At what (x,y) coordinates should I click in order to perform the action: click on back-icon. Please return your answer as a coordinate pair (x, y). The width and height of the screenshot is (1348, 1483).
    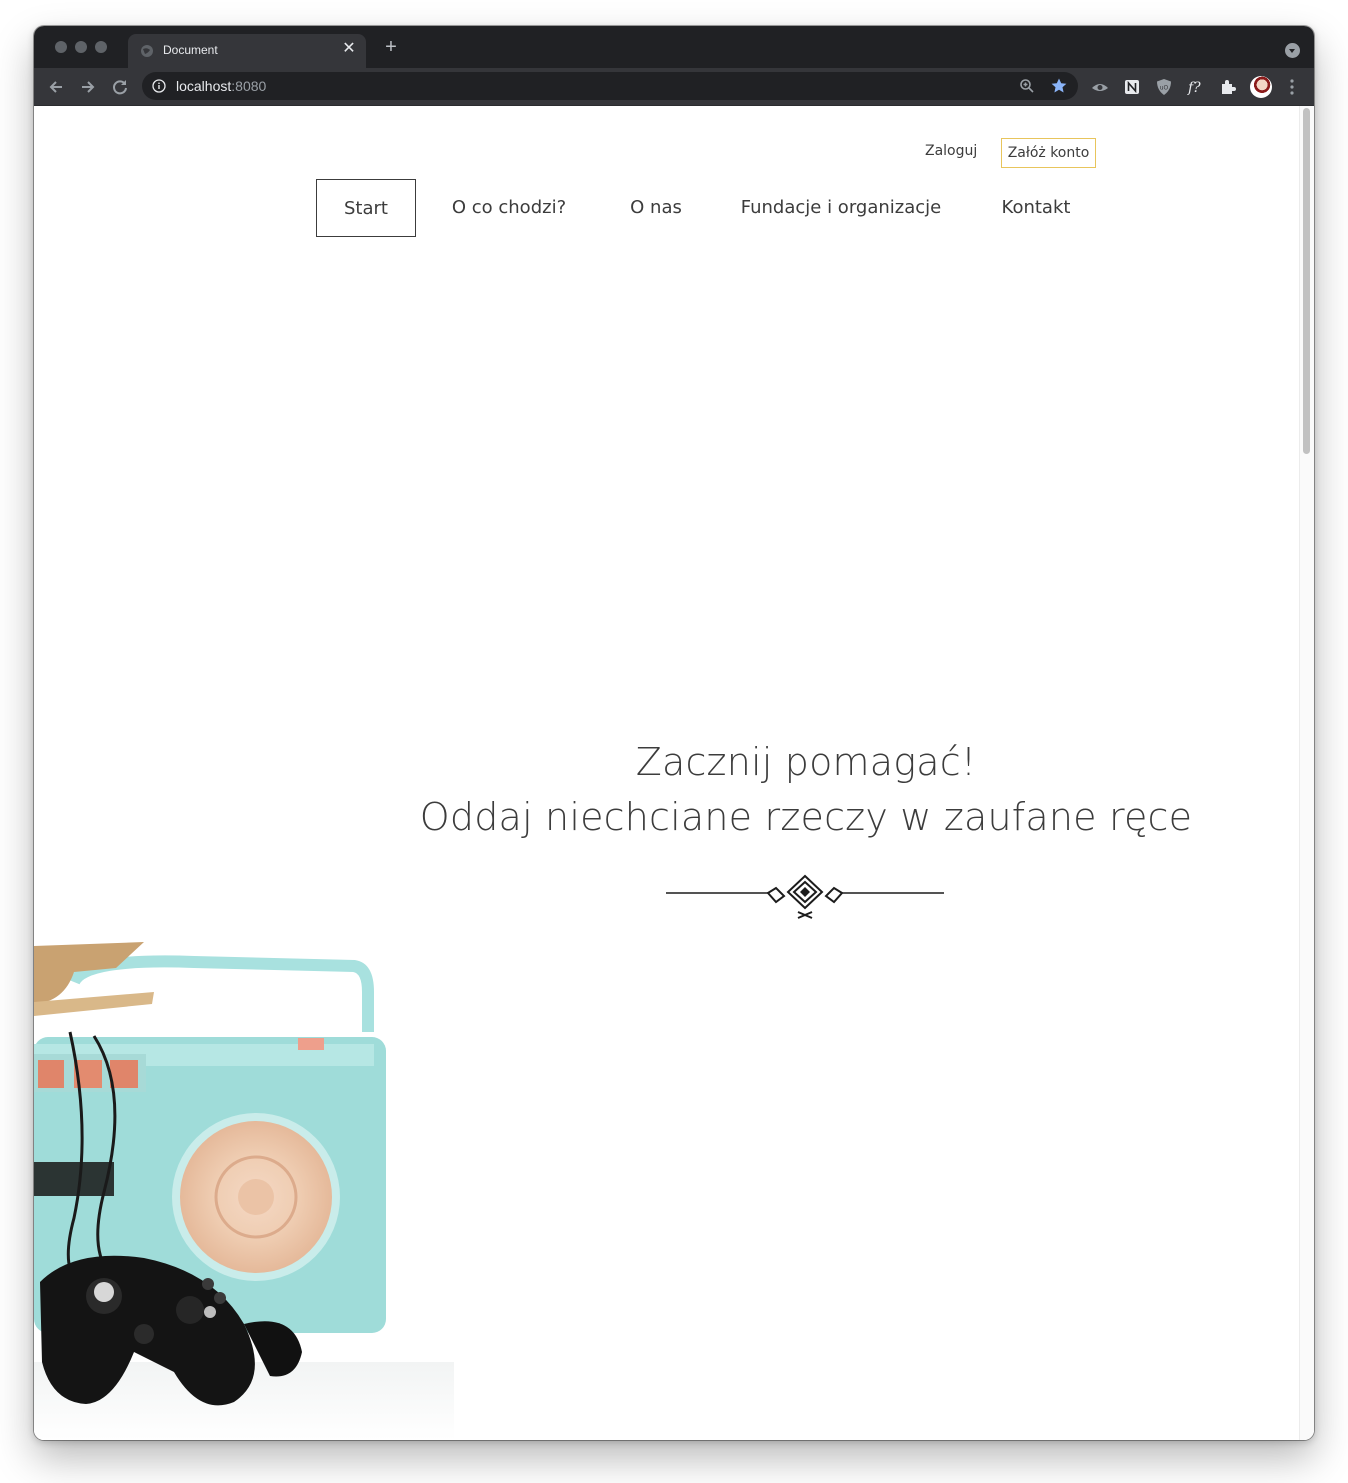
    Looking at the image, I should click on (56, 87).